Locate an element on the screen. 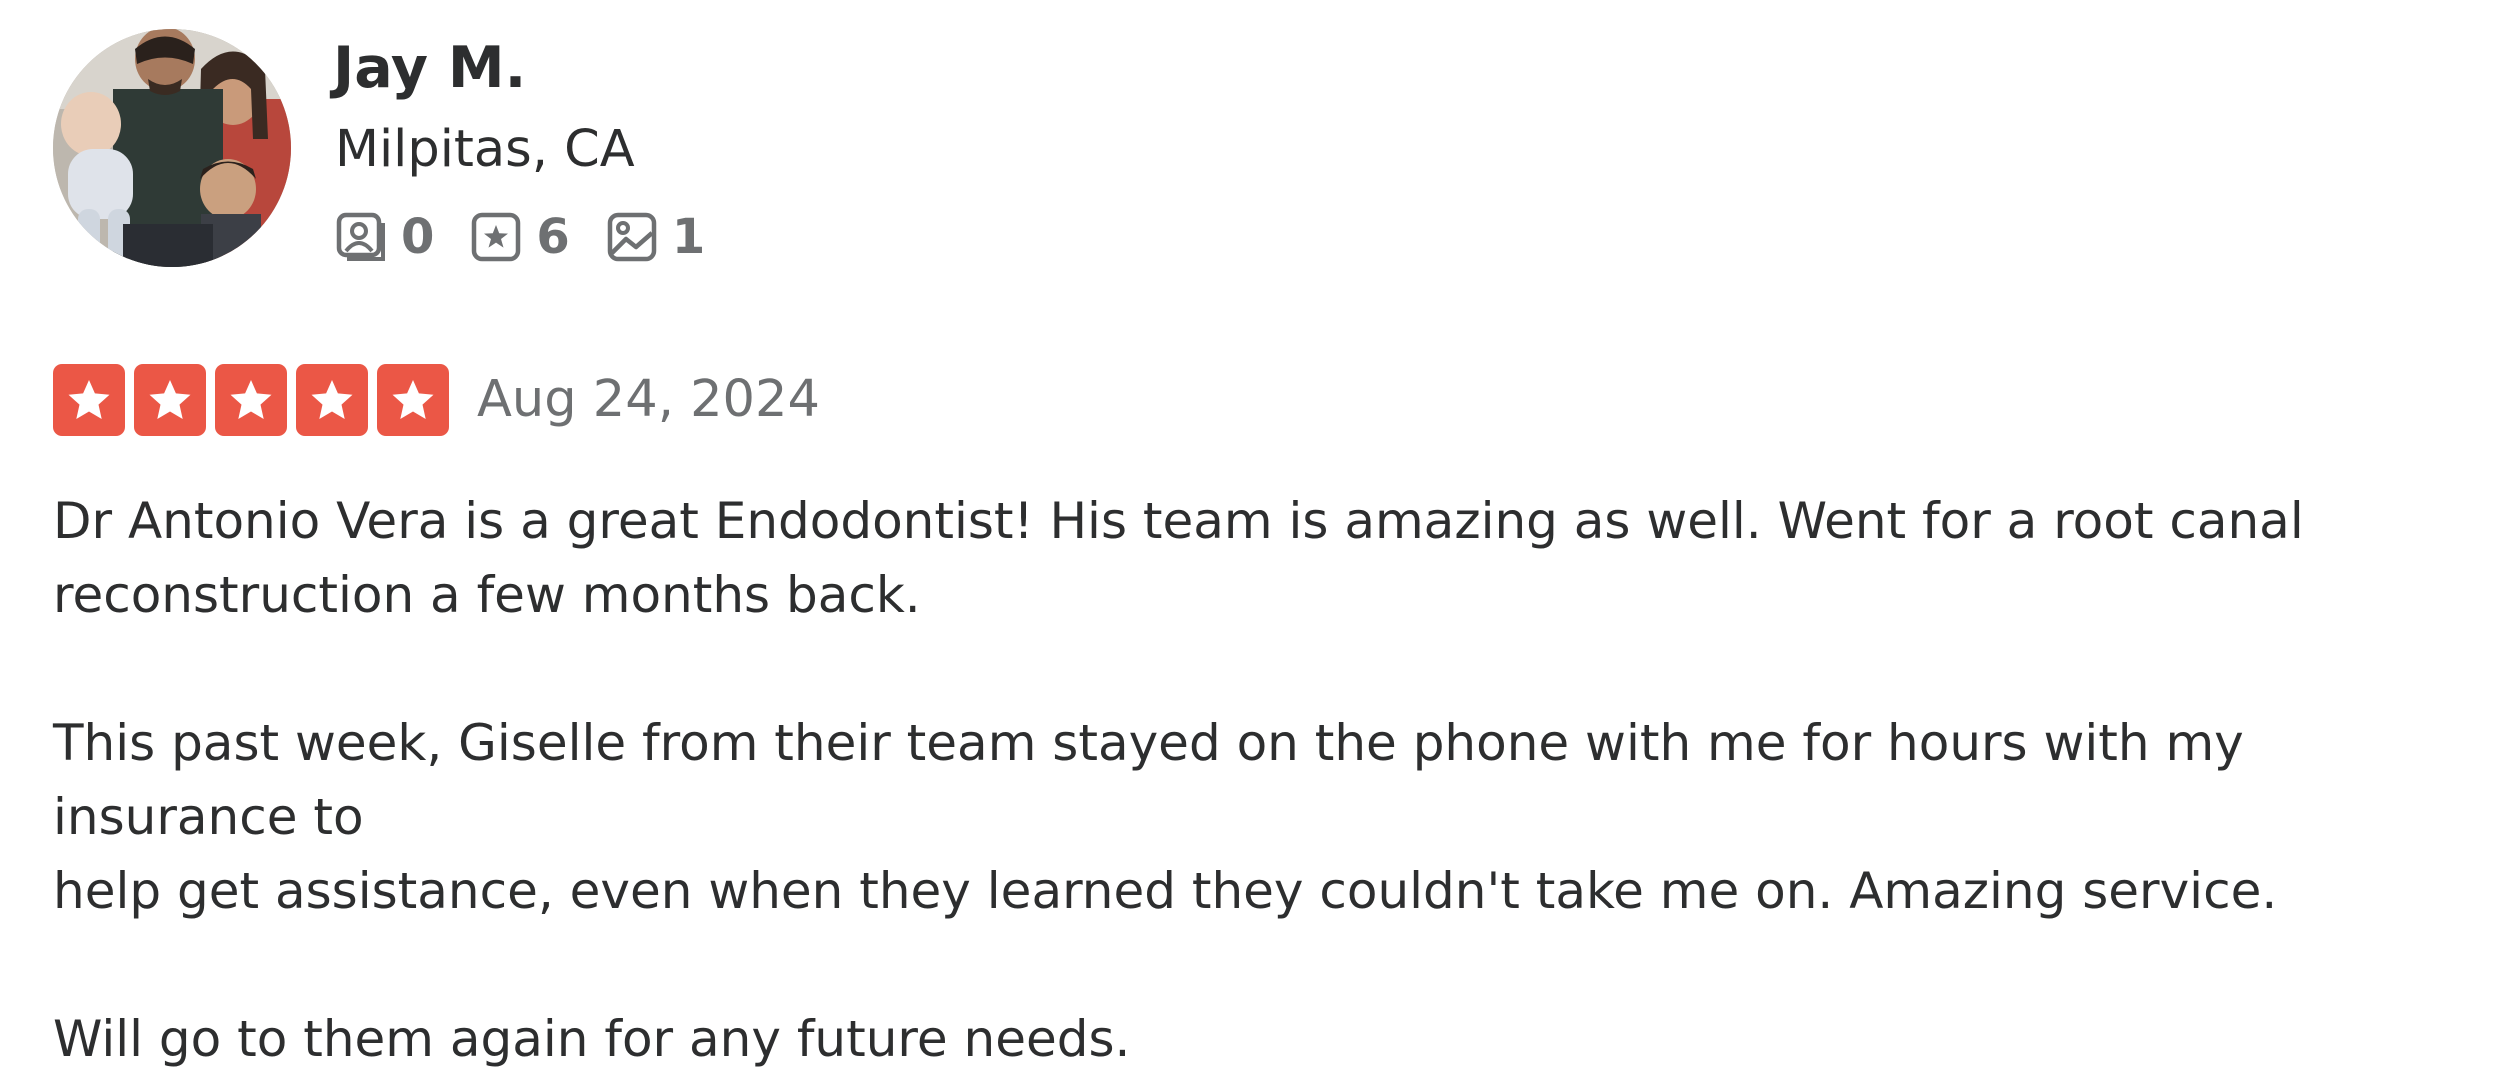 This screenshot has width=2500, height=1076. star-rating is located at coordinates (251, 400).